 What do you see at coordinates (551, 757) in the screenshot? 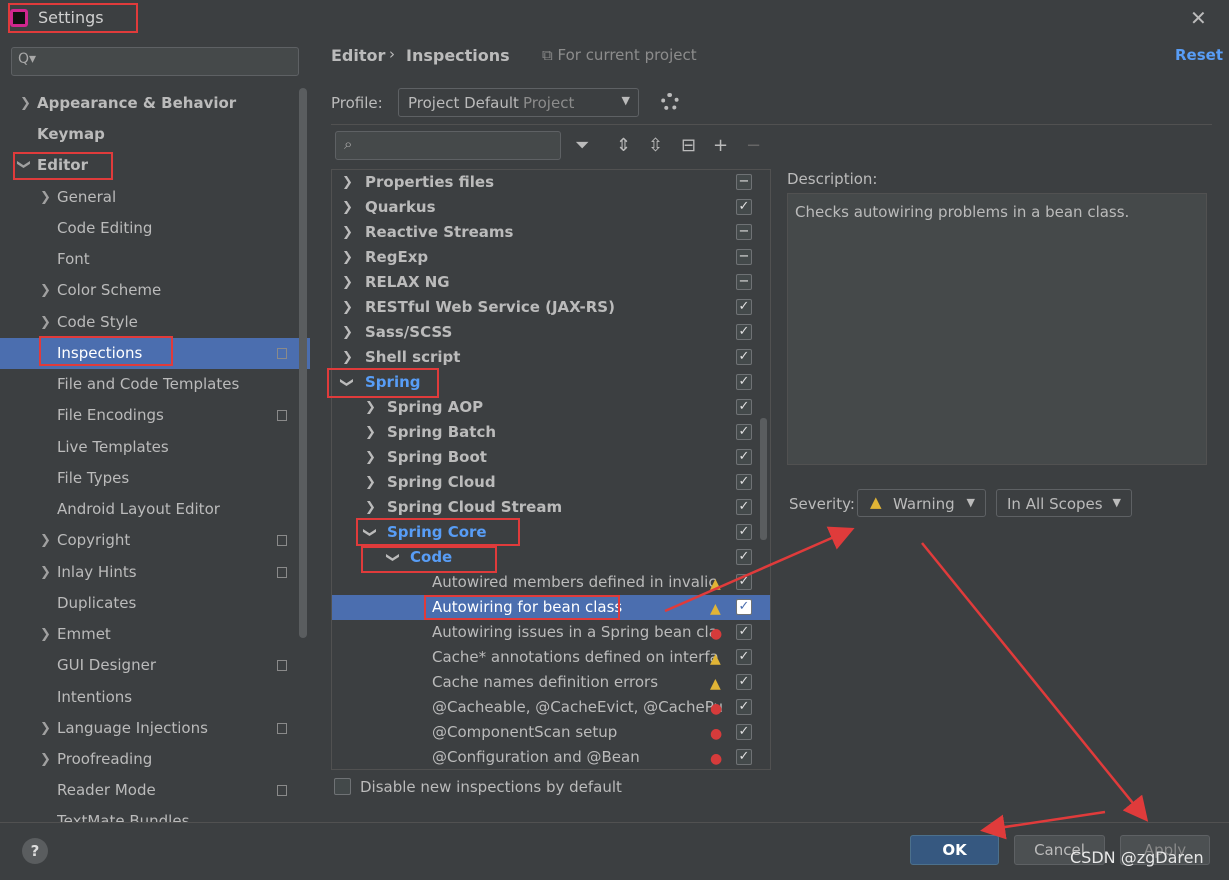
I see `tree-row: @Configuration and @Bean ● ✓` at bounding box center [551, 757].